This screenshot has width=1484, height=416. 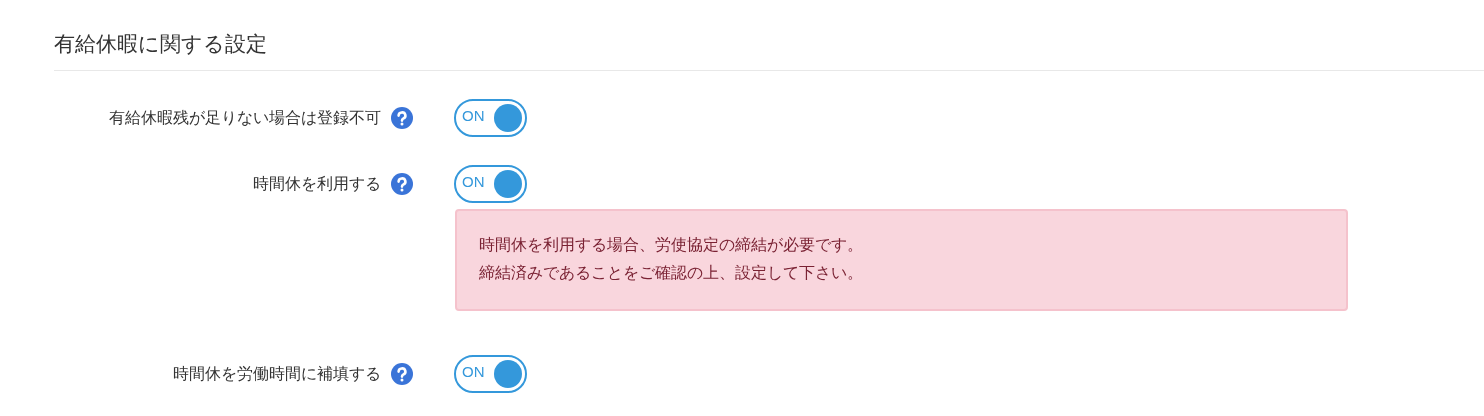 I want to click on setting-label: 有給休暇残が足りない場合は登録不可, so click(x=244, y=118).